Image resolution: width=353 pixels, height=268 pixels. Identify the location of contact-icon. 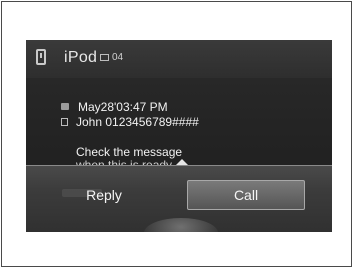
(64, 122).